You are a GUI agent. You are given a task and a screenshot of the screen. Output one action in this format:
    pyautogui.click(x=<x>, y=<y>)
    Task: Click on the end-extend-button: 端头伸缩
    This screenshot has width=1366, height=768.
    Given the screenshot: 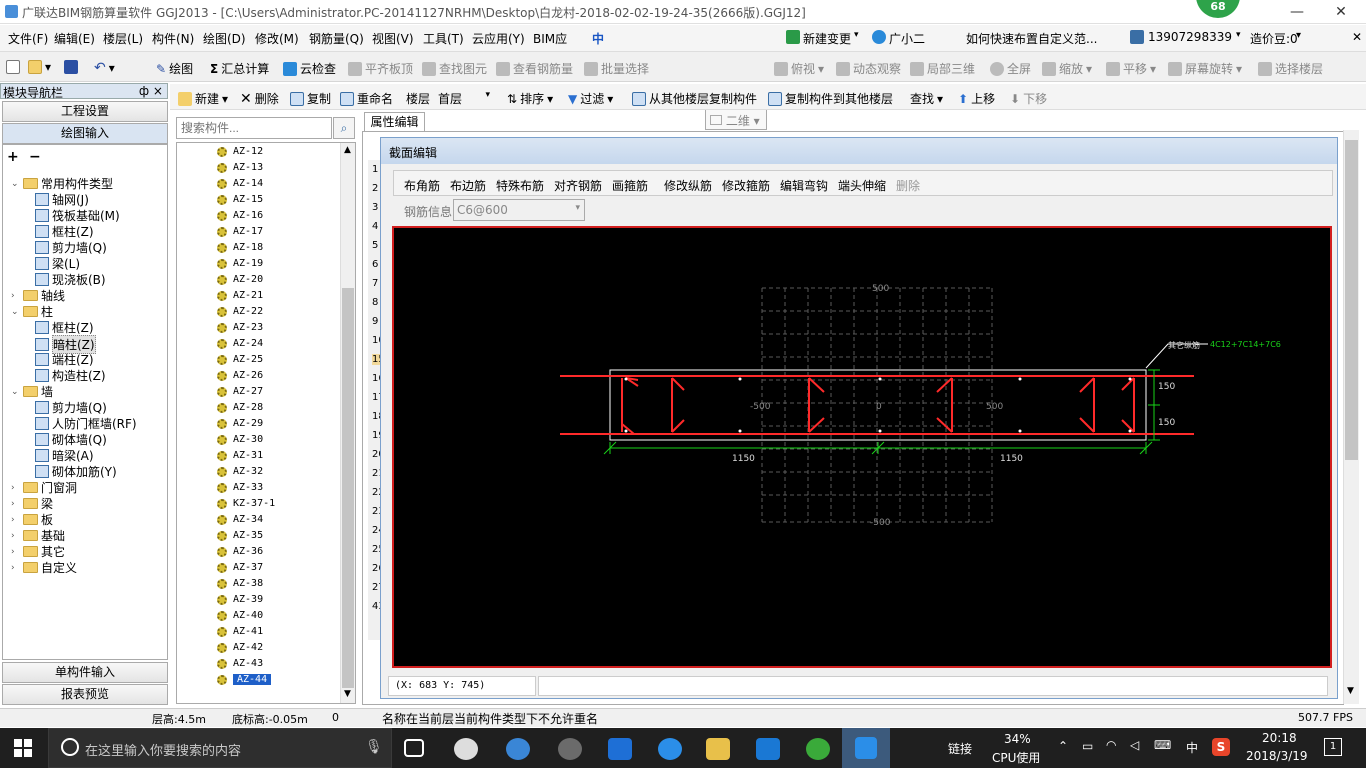 What is the action you would take?
    pyautogui.click(x=862, y=185)
    